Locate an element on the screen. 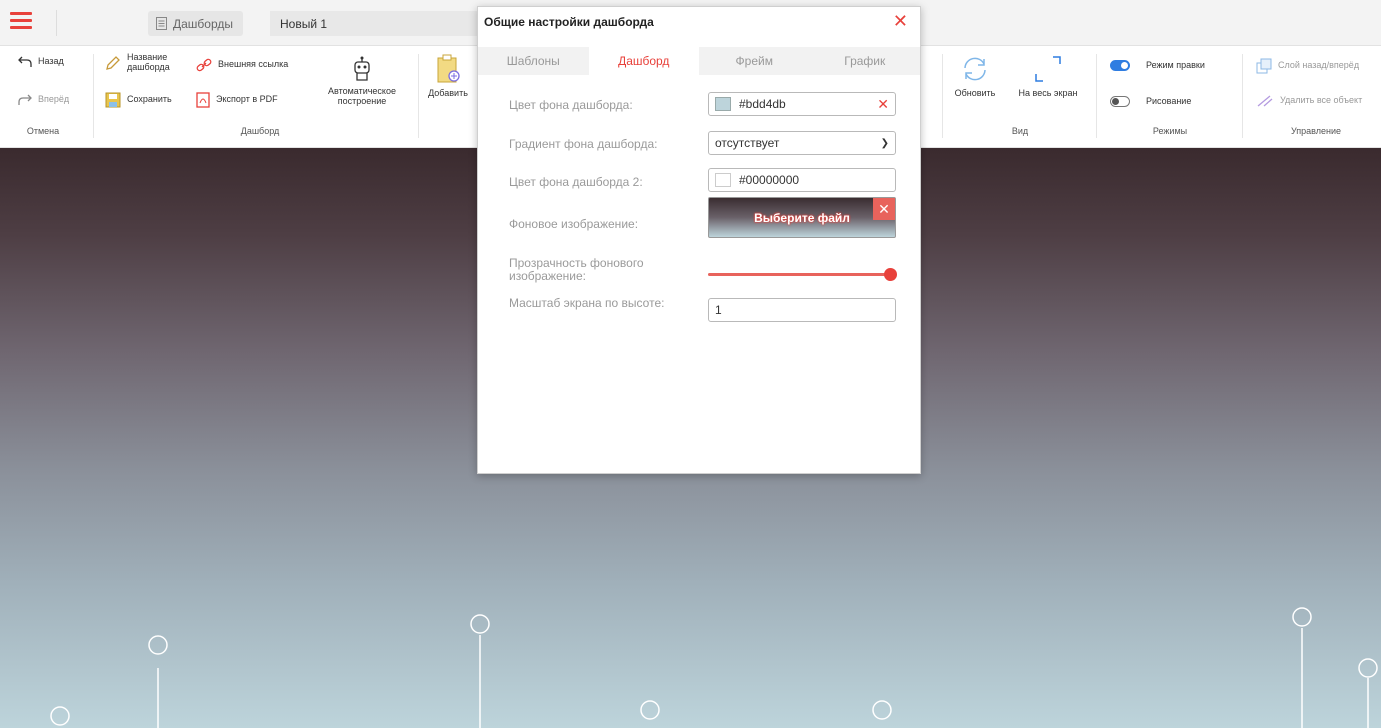 This screenshot has width=1381, height=728. toggle-on-icon is located at coordinates (1120, 65).